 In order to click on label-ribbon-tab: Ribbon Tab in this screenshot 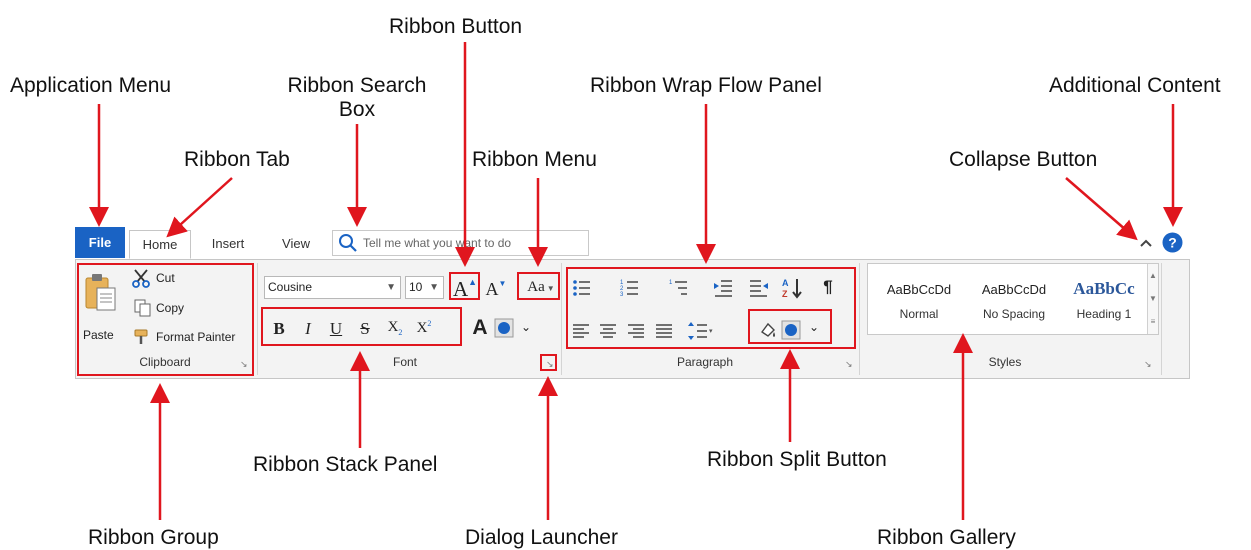, I will do `click(237, 159)`.